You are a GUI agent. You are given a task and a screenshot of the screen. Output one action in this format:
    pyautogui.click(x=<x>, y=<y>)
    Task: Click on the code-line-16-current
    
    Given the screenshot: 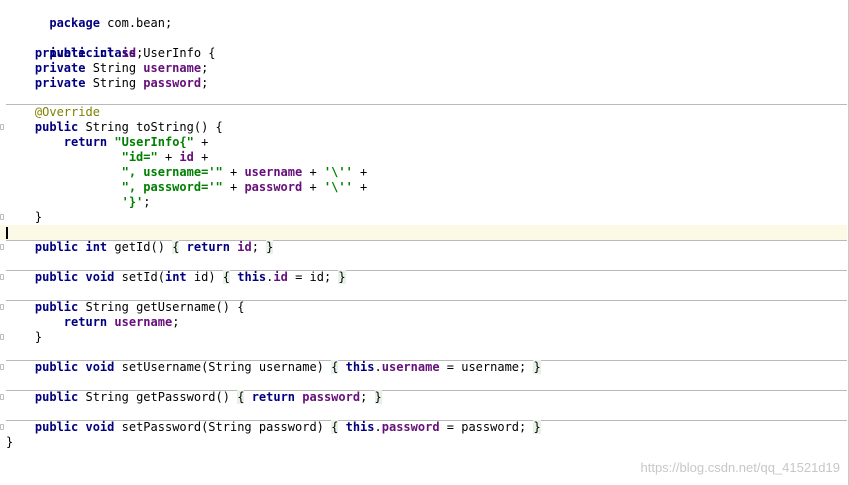 What is the action you would take?
    pyautogui.click(x=423, y=232)
    